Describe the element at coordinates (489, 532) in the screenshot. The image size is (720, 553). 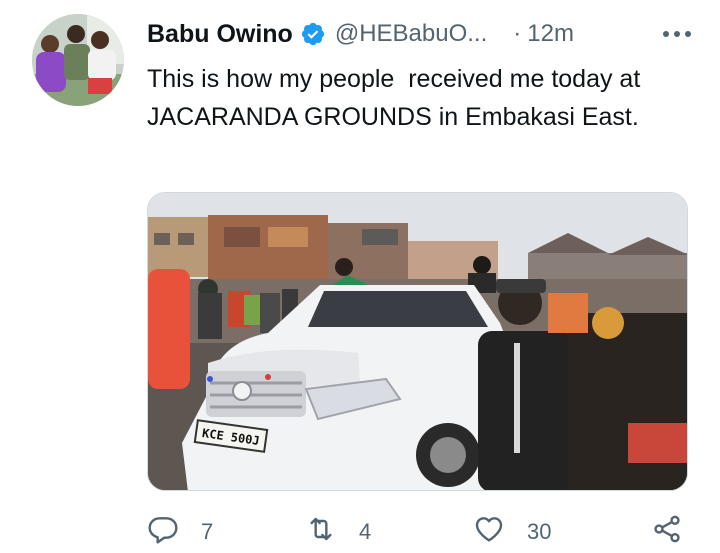
I see `heart-icon` at that location.